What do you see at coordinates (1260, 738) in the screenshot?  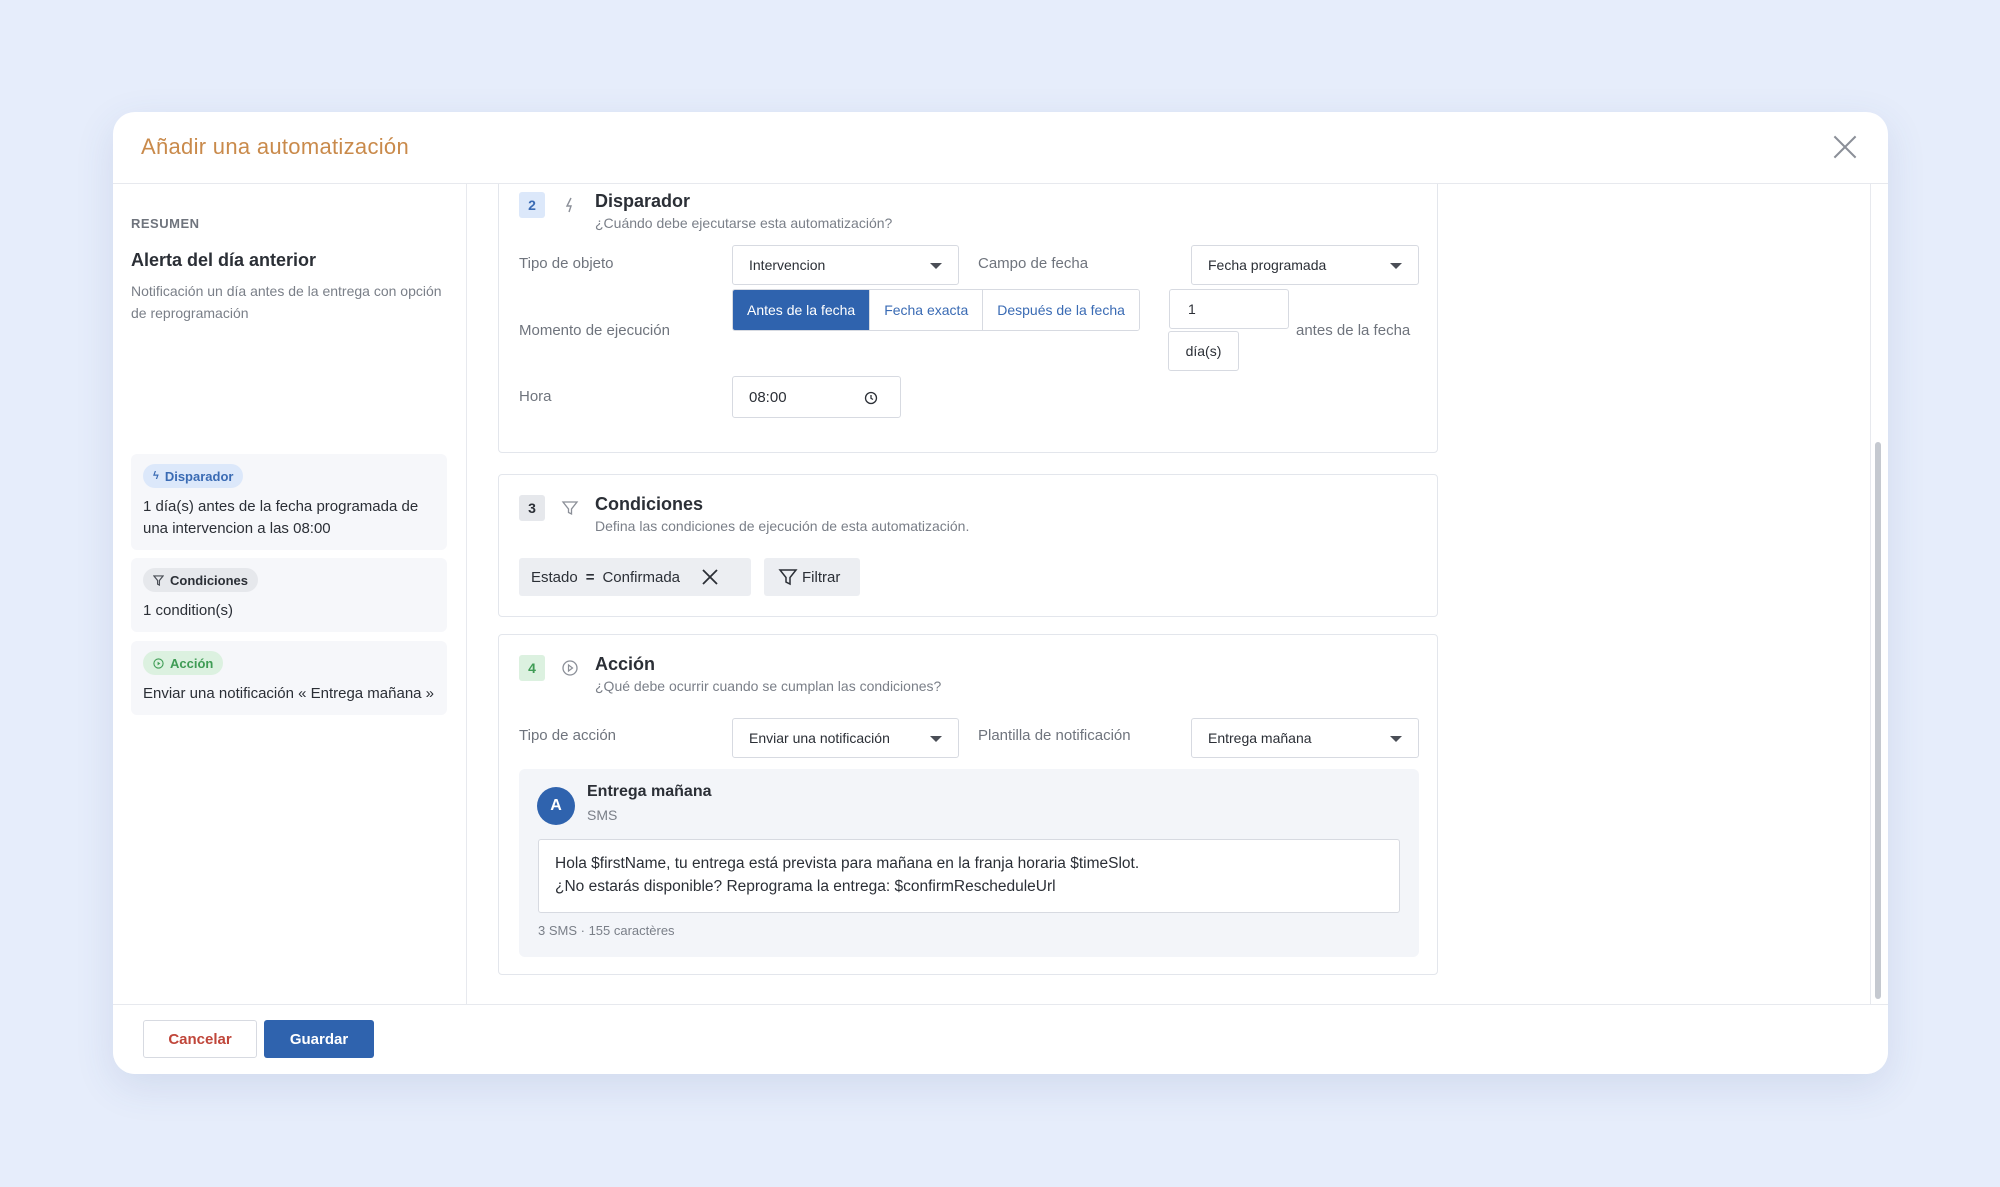 I see `template-value: Entrega mañana` at bounding box center [1260, 738].